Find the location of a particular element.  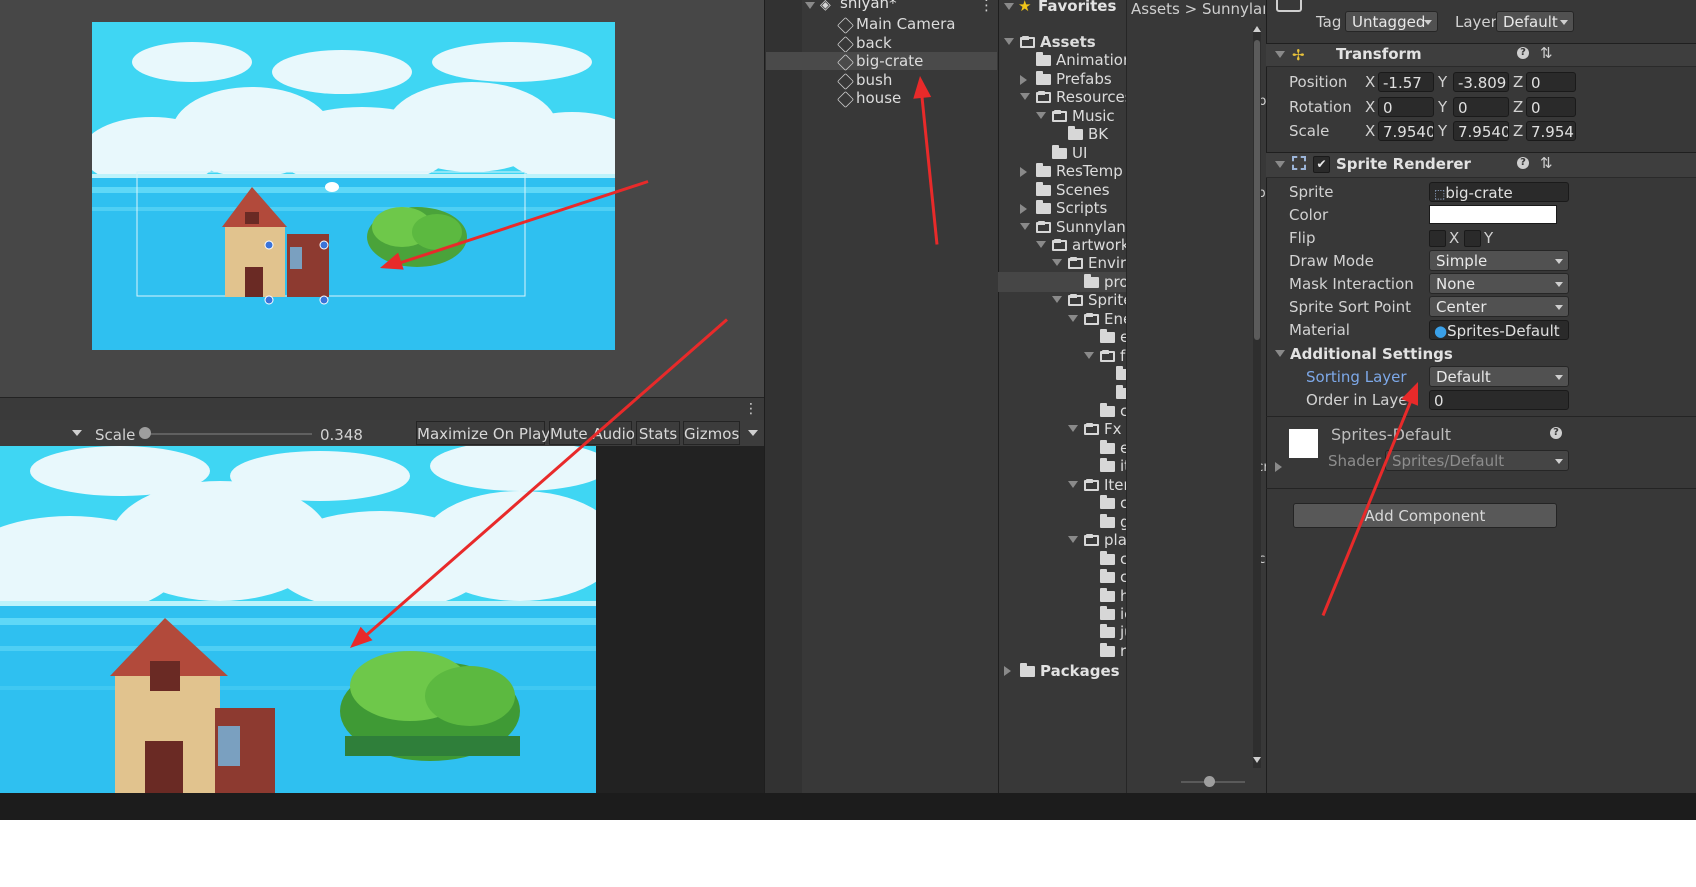

project-tree-item: Sprite is located at coordinates (1062, 300).